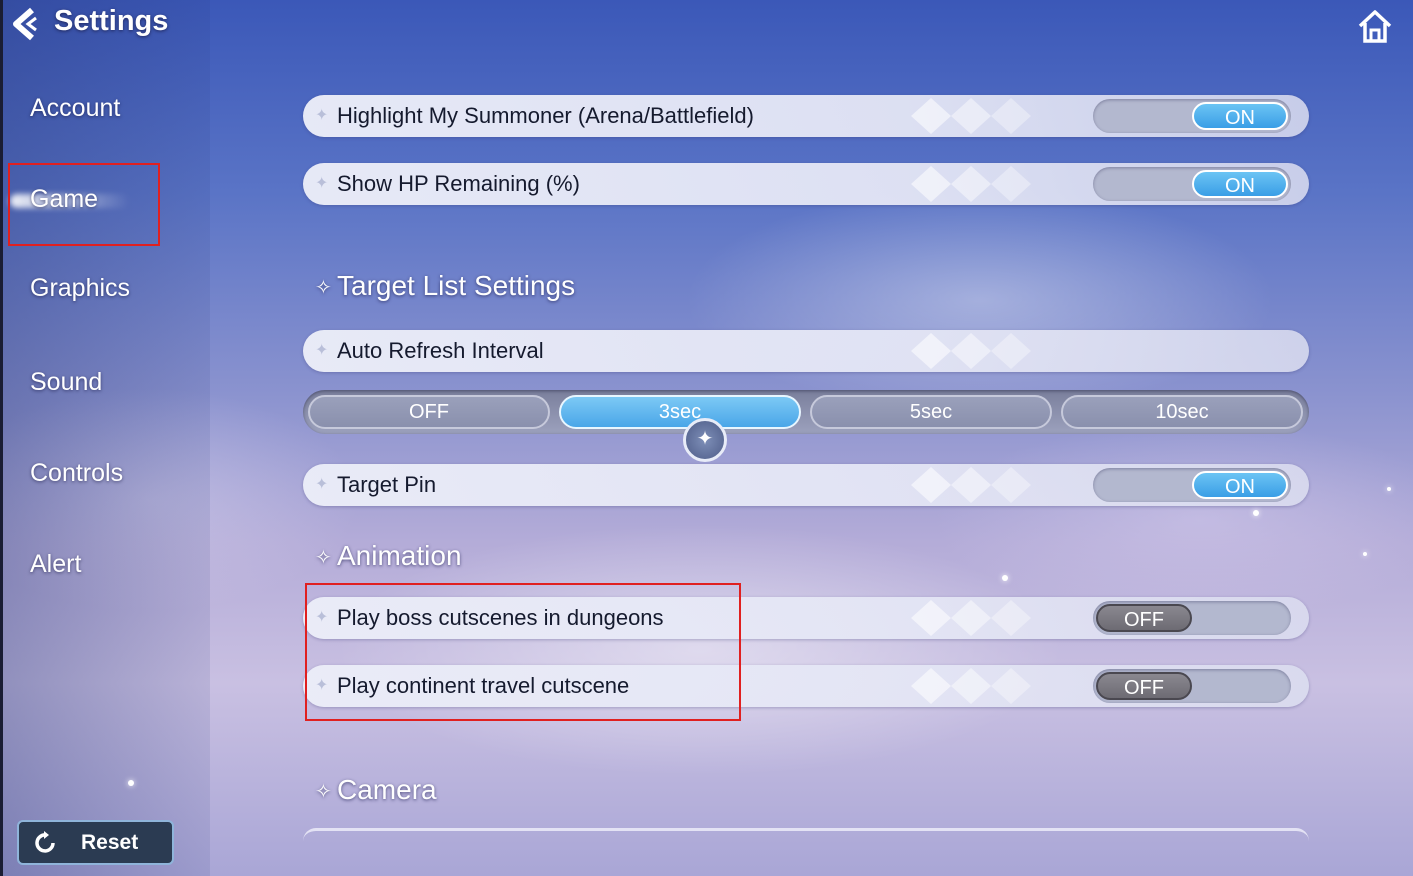 This screenshot has width=1413, height=876. Describe the element at coordinates (80, 288) in the screenshot. I see `sidebar-item-graphics: Graphics` at that location.